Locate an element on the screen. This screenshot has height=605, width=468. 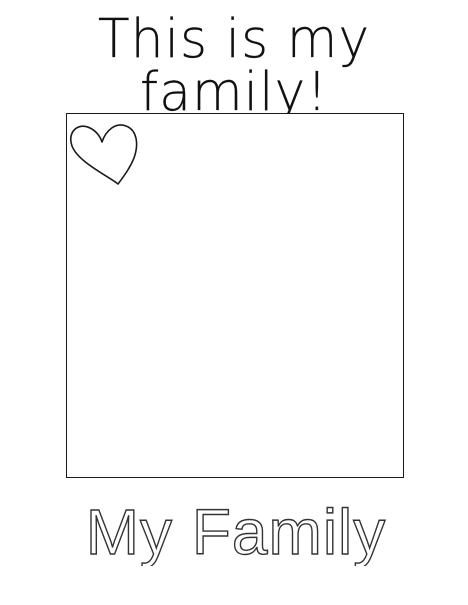
footer-label: My Family is located at coordinates (236, 531).